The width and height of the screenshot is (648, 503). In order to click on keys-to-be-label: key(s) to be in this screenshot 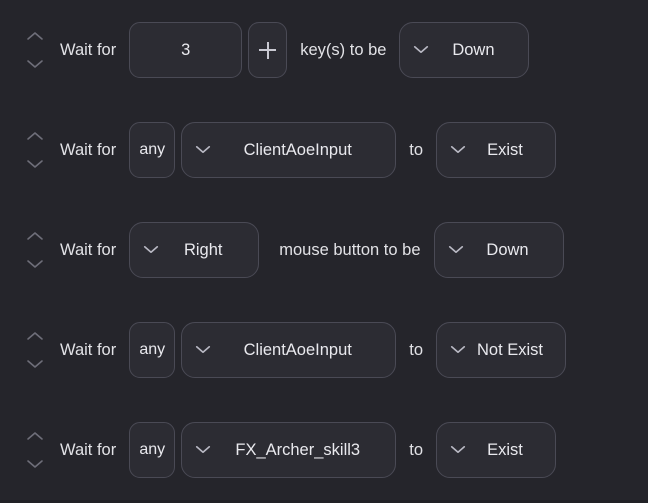, I will do `click(343, 49)`.